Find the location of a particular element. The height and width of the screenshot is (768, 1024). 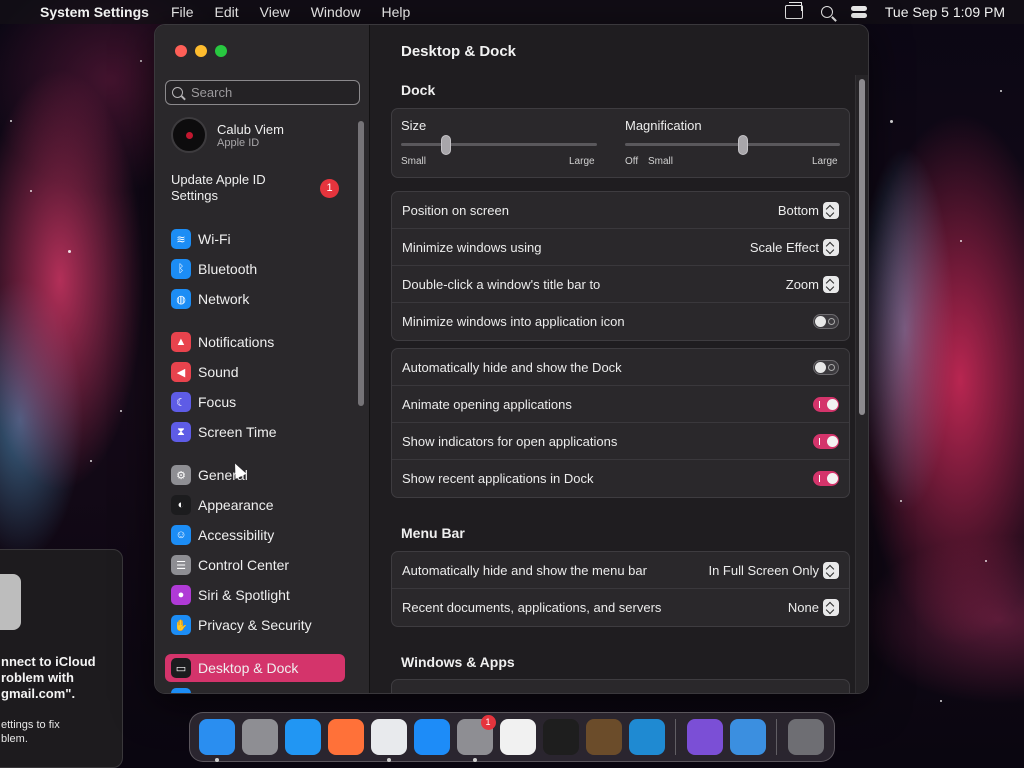

sidebar-scrollbar is located at coordinates (361, 263).